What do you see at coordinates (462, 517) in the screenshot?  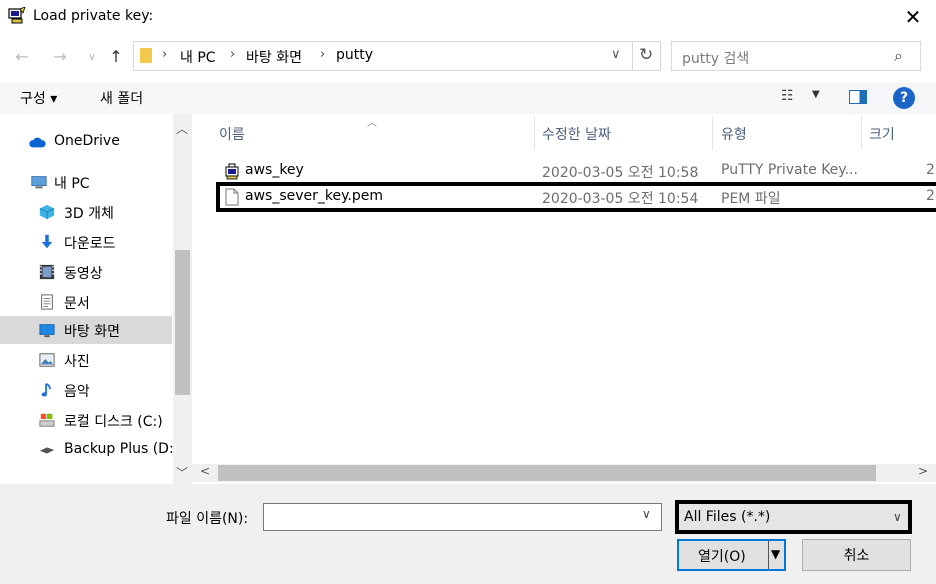 I see `filename-field` at bounding box center [462, 517].